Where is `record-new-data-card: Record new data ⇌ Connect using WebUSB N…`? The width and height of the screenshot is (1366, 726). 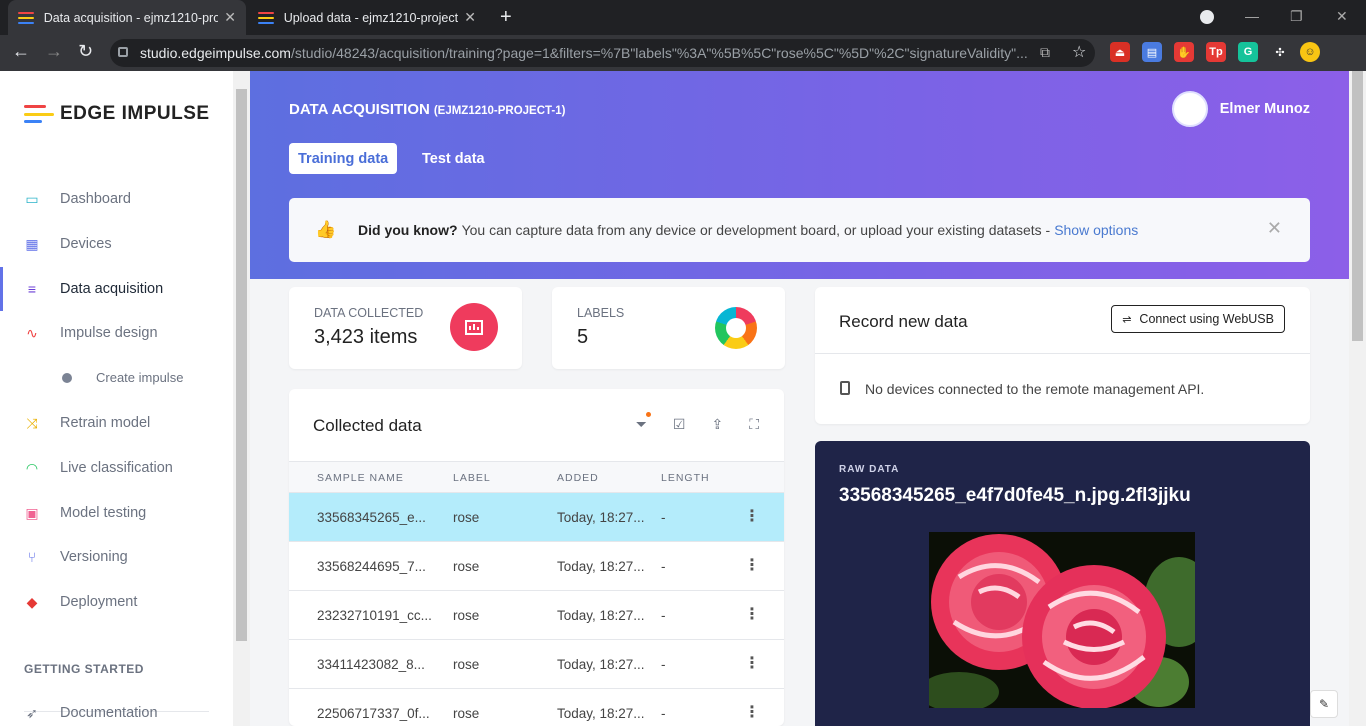
record-new-data-card: Record new data ⇌ Connect using WebUSB N… is located at coordinates (1062, 355).